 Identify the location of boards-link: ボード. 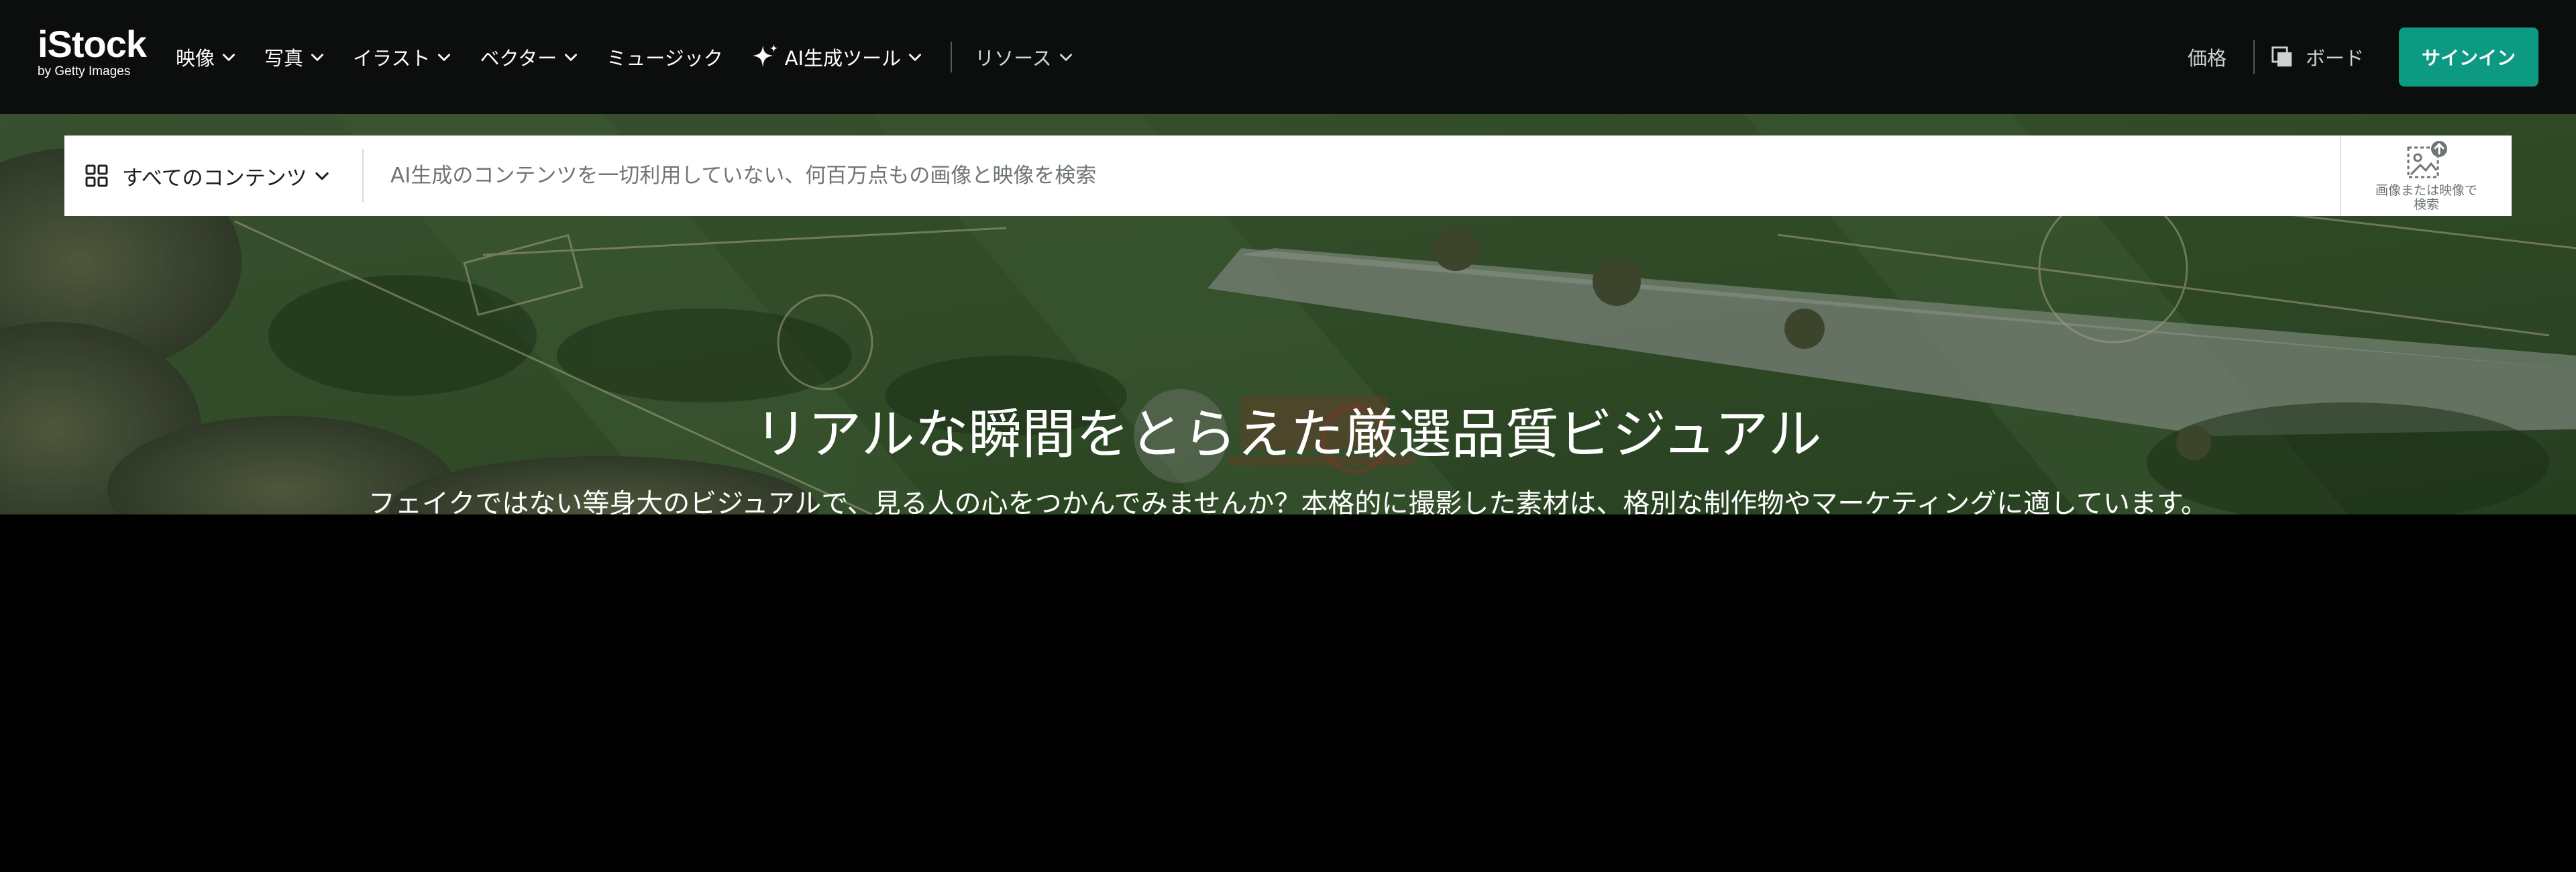
(2317, 57).